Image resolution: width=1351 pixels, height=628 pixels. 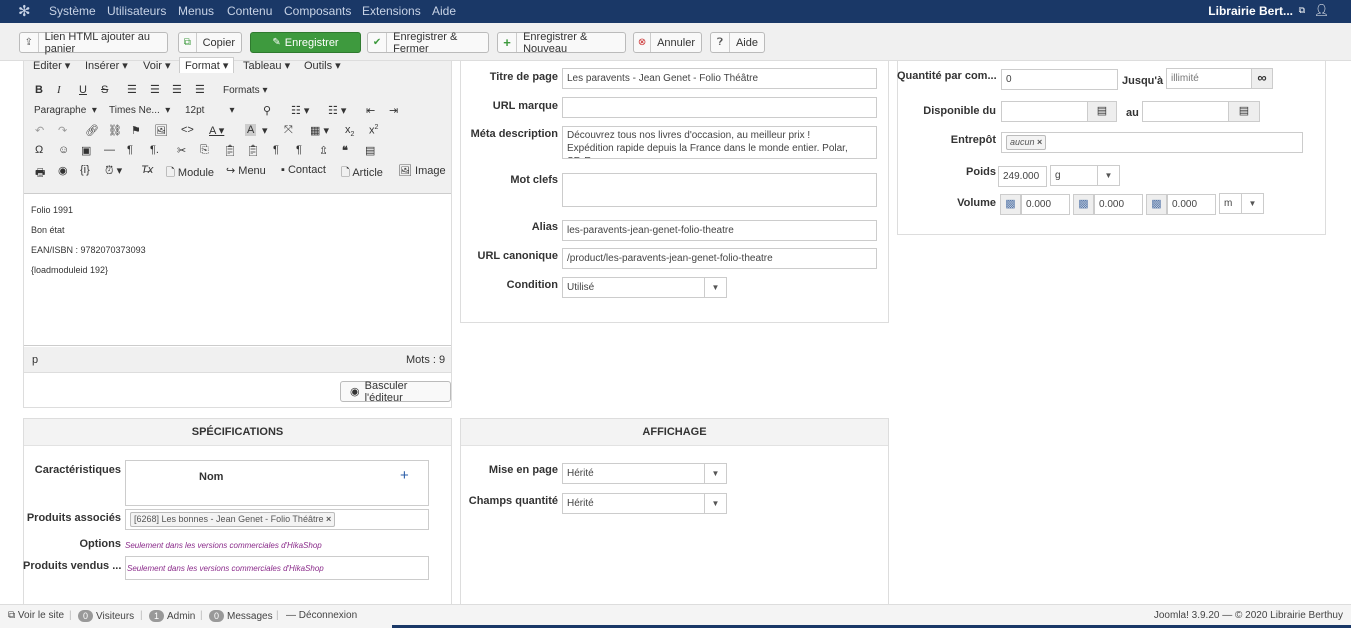 What do you see at coordinates (241, 616) in the screenshot?
I see `messages-indicator: 0 Messages` at bounding box center [241, 616].